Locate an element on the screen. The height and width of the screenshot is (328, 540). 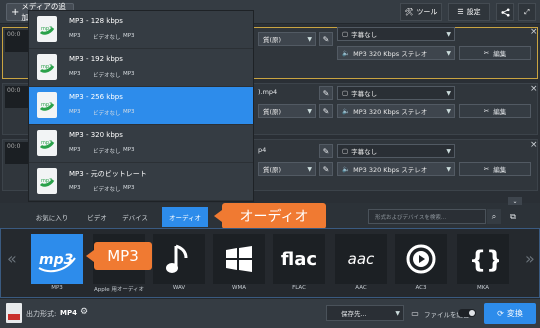
device-detect-icon: ⧉ is located at coordinates (513, 216).